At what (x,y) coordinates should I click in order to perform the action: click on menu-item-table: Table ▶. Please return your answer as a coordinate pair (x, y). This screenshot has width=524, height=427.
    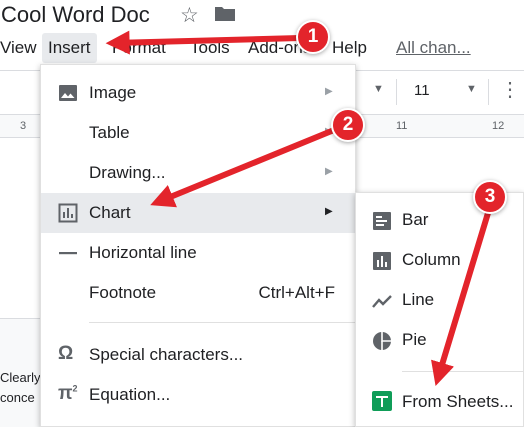
    Looking at the image, I should click on (198, 133).